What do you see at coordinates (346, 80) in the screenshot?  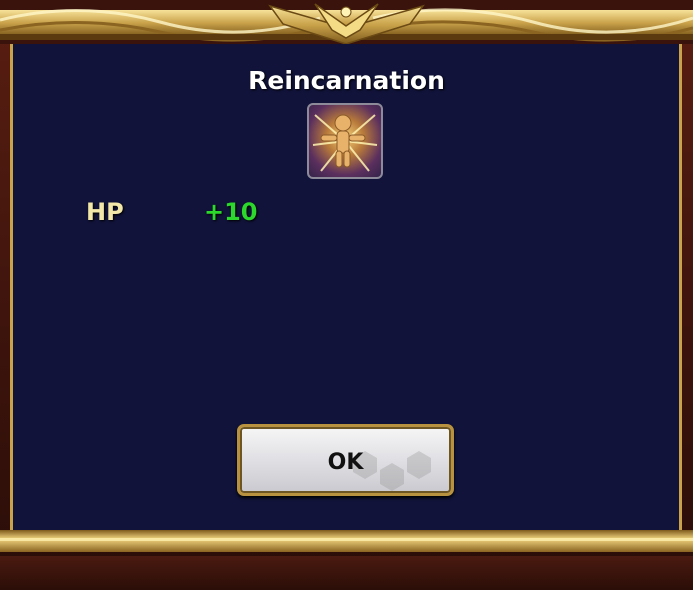 I see `dialog-title: Reincarnation` at bounding box center [346, 80].